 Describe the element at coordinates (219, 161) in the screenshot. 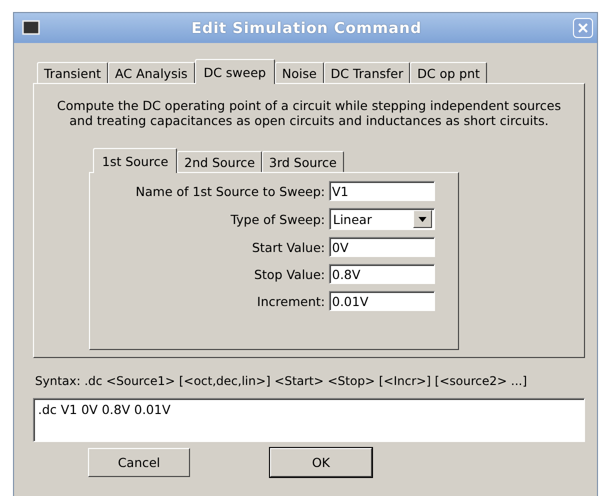

I see `source-tab: 2nd Source` at that location.